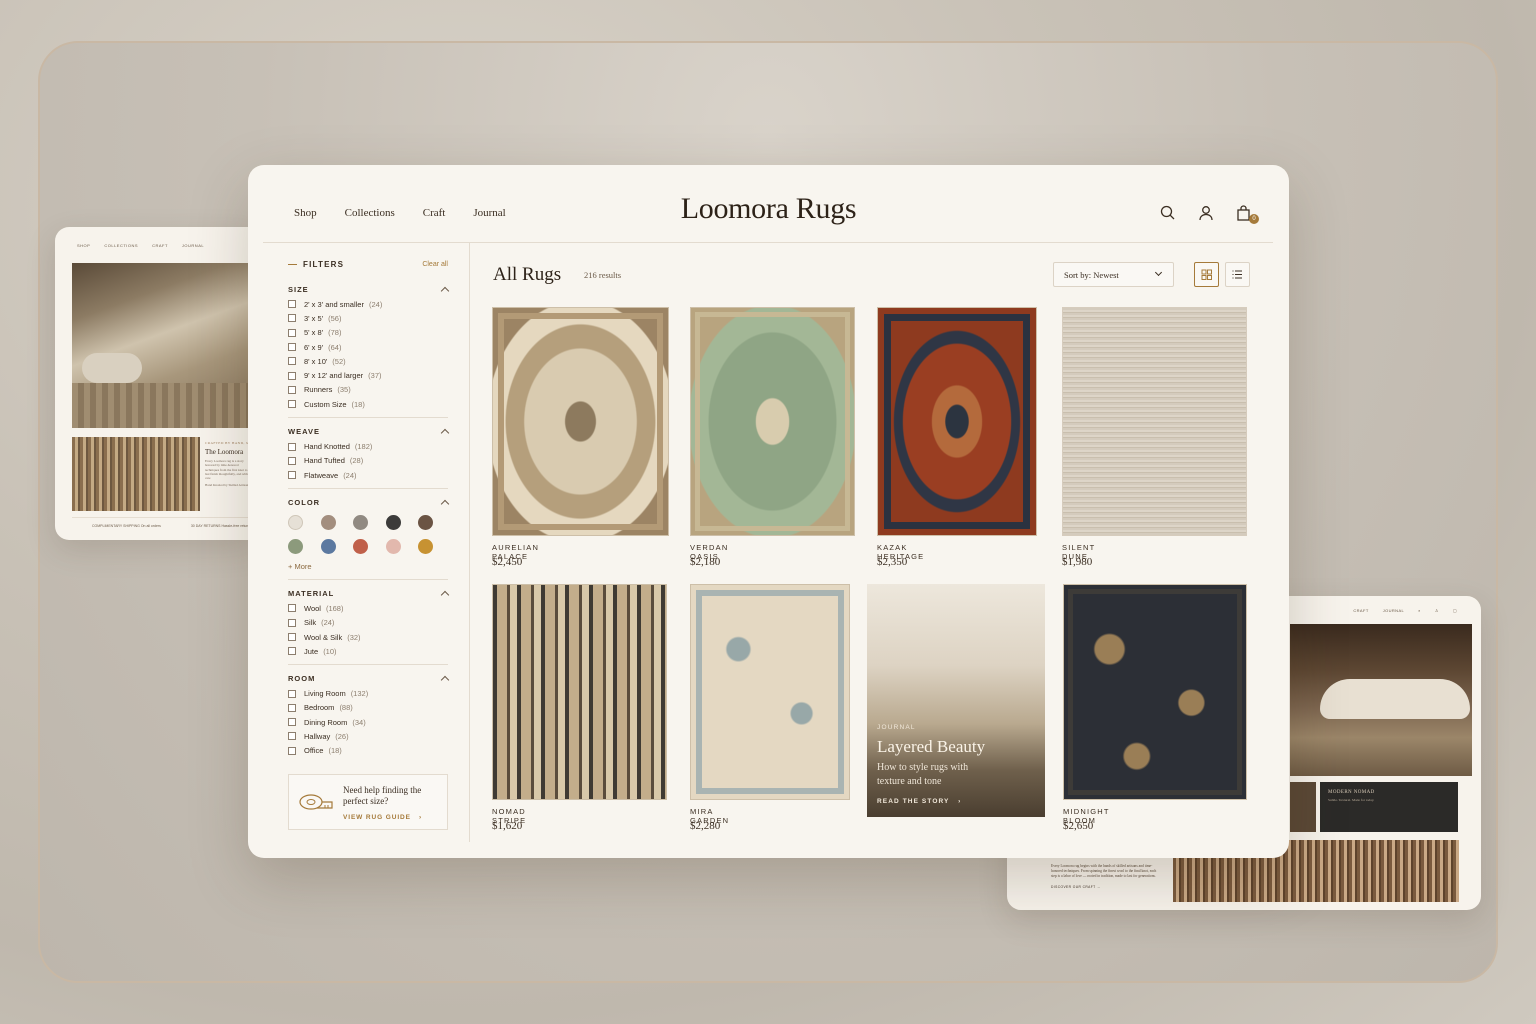 Image resolution: width=1536 pixels, height=1024 pixels. What do you see at coordinates (1247, 214) in the screenshot?
I see `cart-icon: 0` at bounding box center [1247, 214].